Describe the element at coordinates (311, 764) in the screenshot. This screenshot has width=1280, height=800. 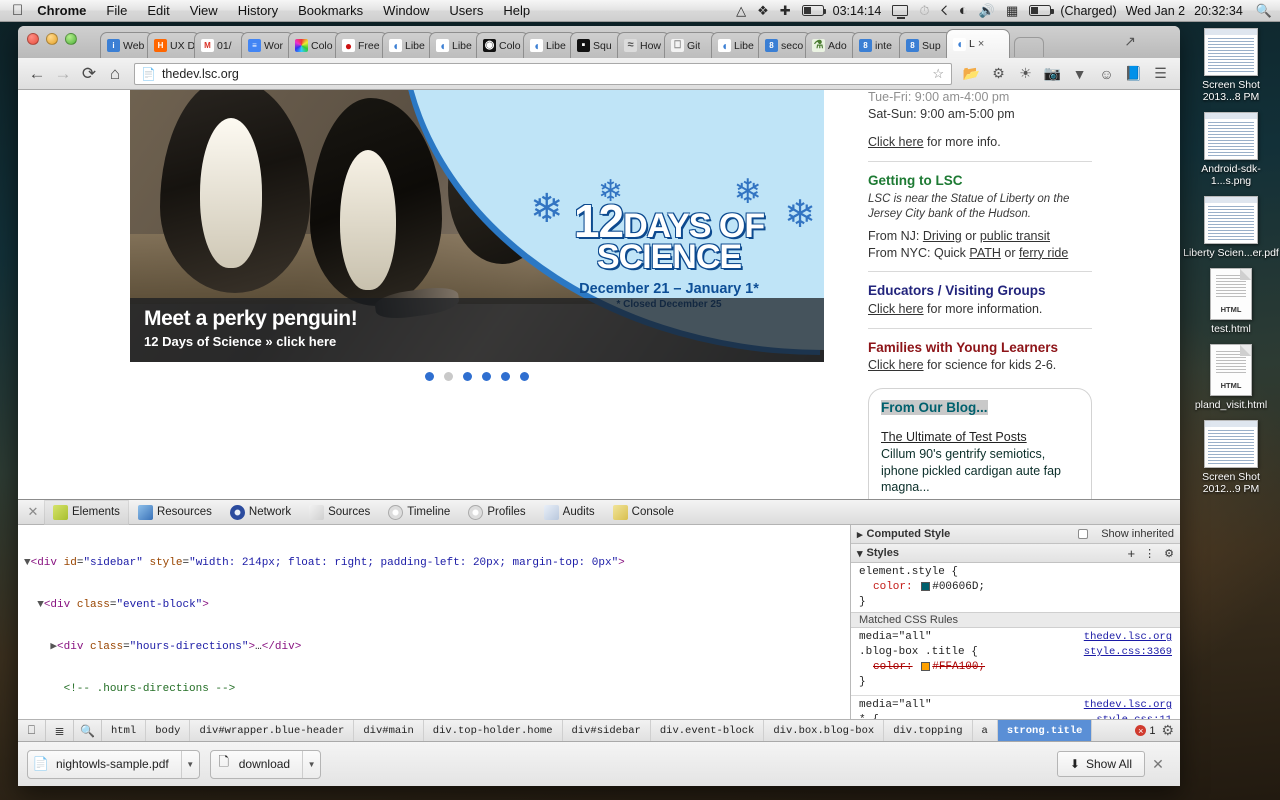
I see `chevron-down-icon: ▼` at that location.